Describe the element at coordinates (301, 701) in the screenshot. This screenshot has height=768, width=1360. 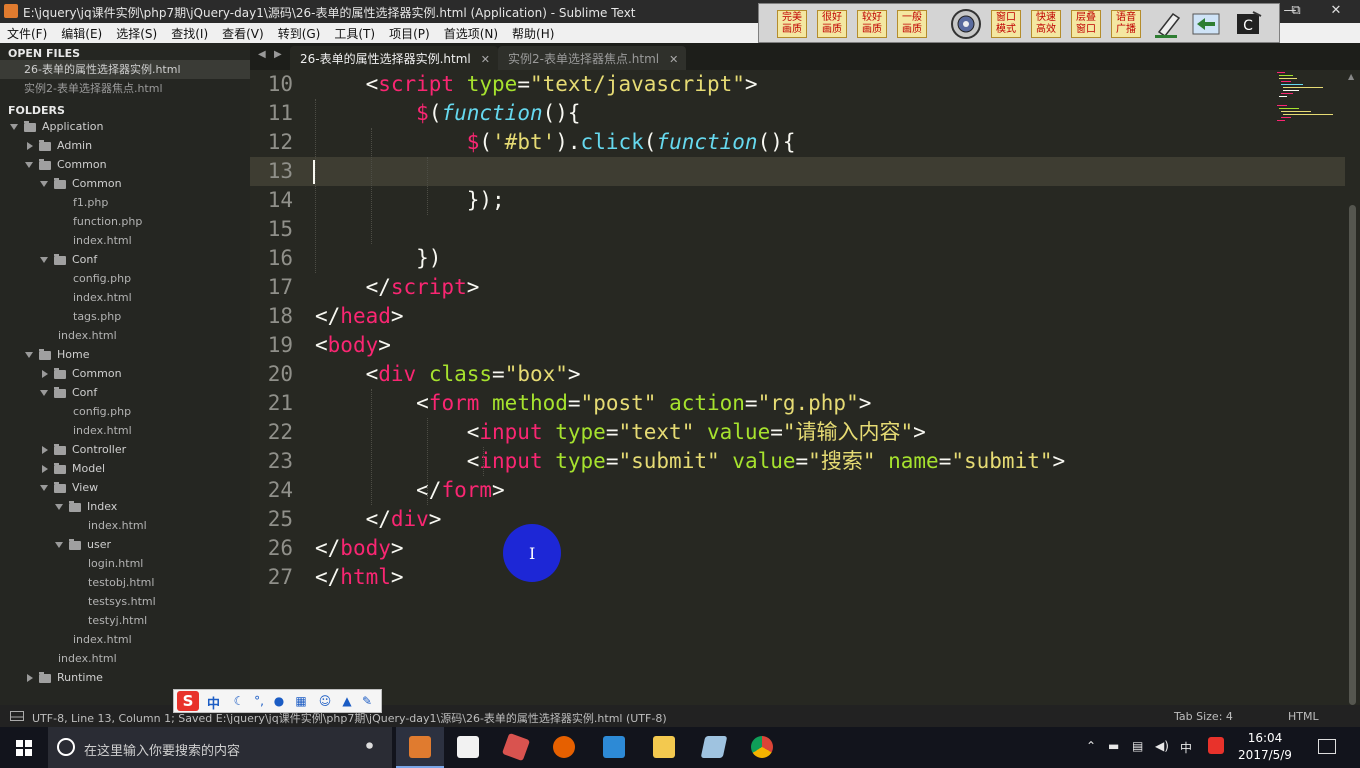
I see `keyboard-icon: ▦` at that location.